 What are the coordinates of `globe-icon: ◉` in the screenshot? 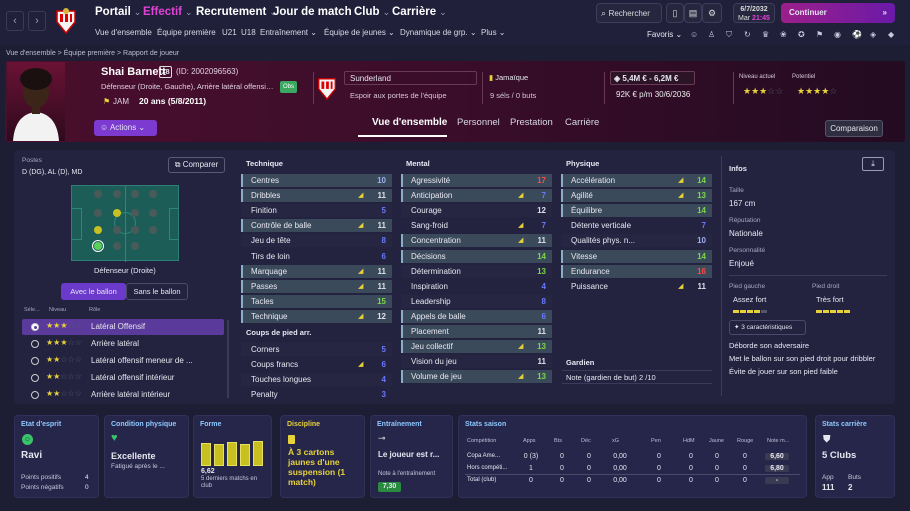 It's located at (837, 34).